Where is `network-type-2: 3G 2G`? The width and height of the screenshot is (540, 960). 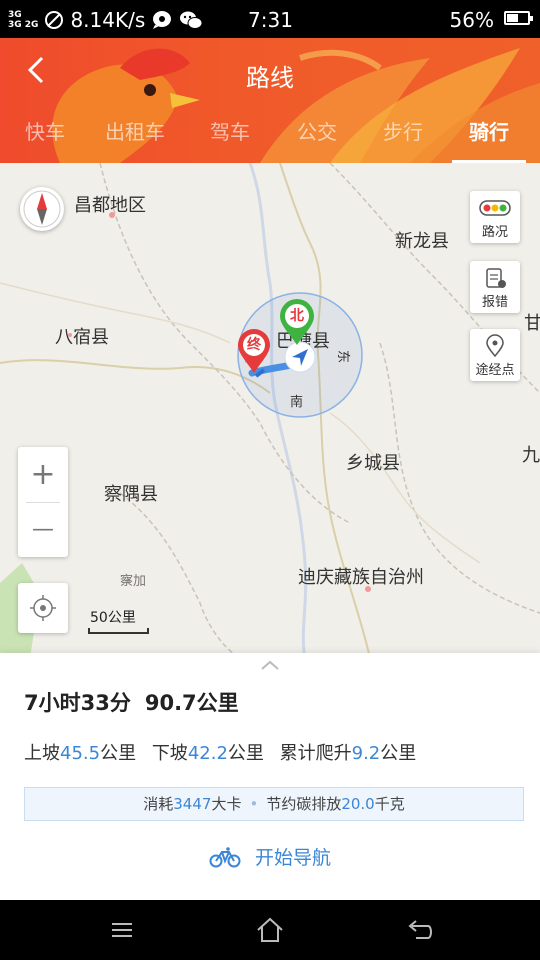 network-type-2: 3G 2G is located at coordinates (23, 25).